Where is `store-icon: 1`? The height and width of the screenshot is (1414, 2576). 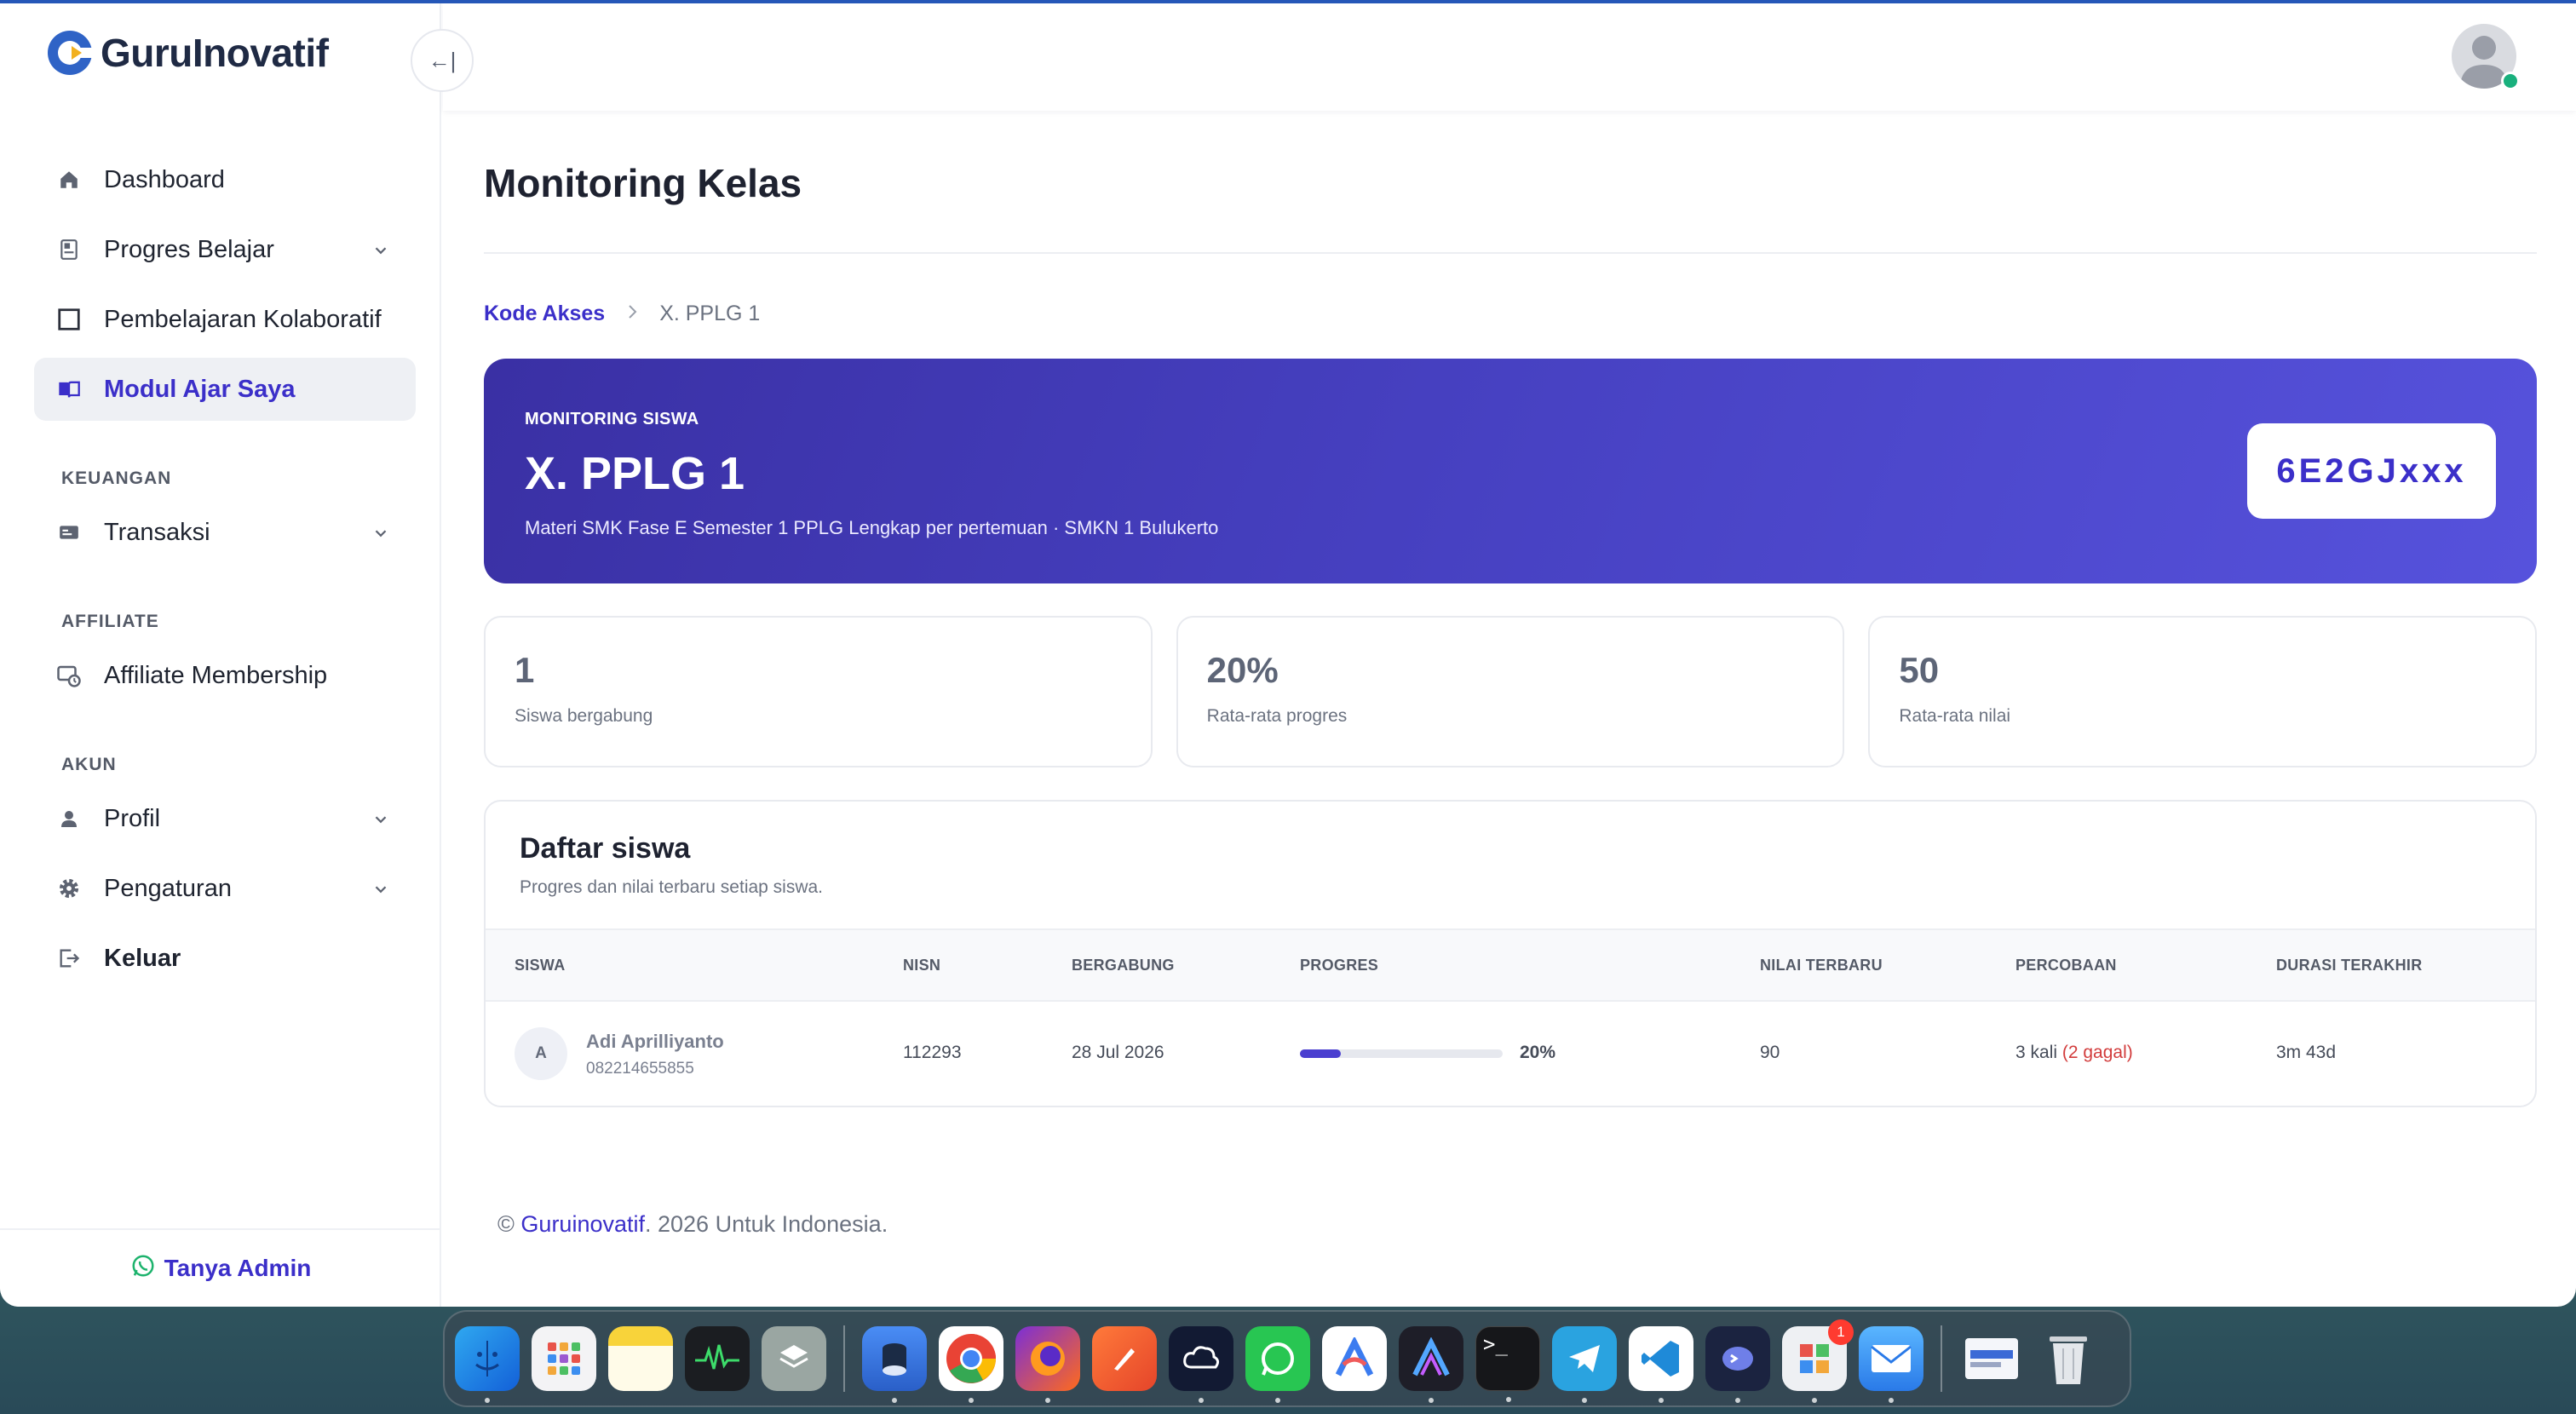 store-icon: 1 is located at coordinates (1818, 1361).